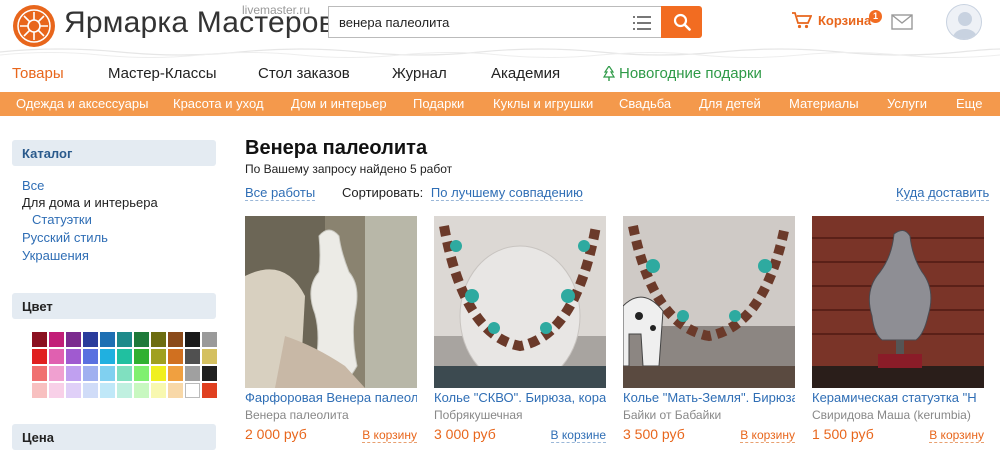 Image resolution: width=1000 pixels, height=458 pixels. I want to click on shop-name: Венера палеолита, so click(331, 417).